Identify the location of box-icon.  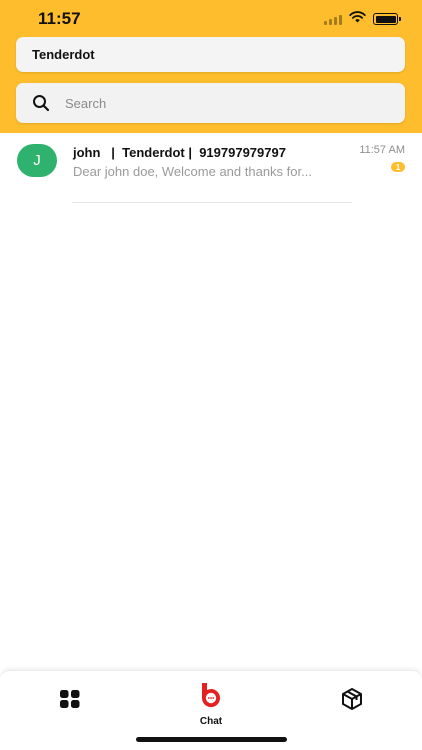
(352, 701).